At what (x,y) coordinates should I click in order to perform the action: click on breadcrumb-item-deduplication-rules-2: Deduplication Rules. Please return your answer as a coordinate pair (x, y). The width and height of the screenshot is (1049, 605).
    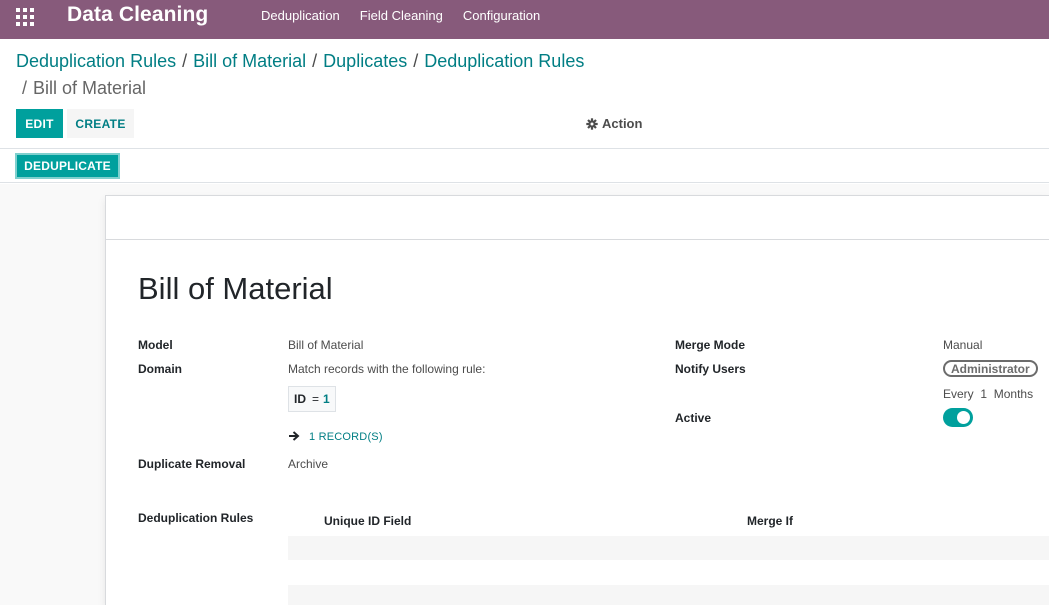
    Looking at the image, I should click on (504, 61).